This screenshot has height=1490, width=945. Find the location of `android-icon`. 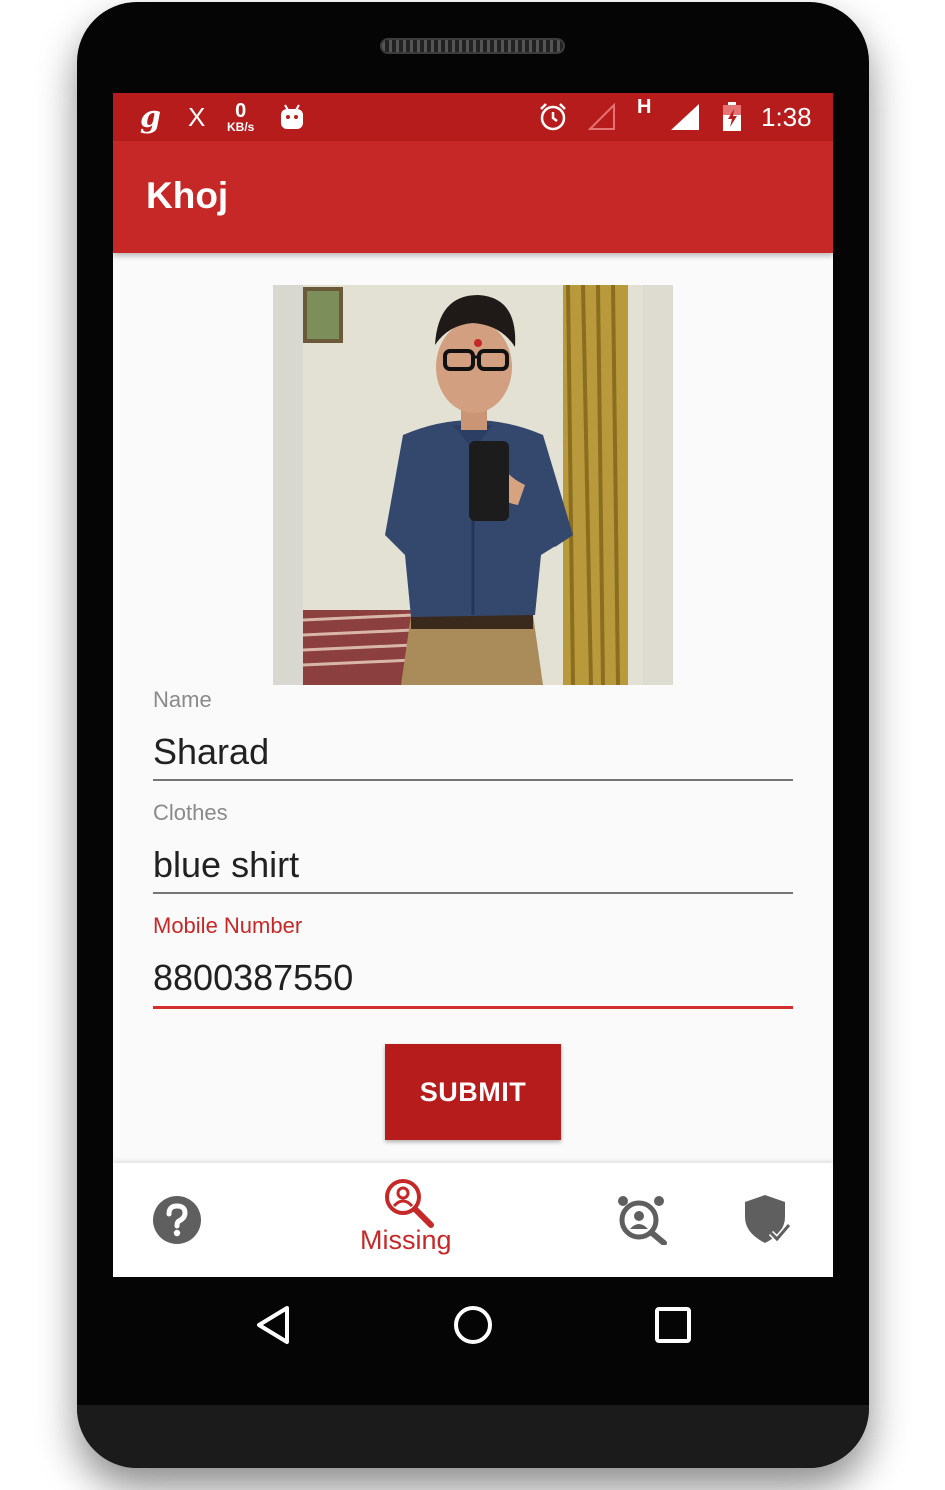

android-icon is located at coordinates (292, 117).